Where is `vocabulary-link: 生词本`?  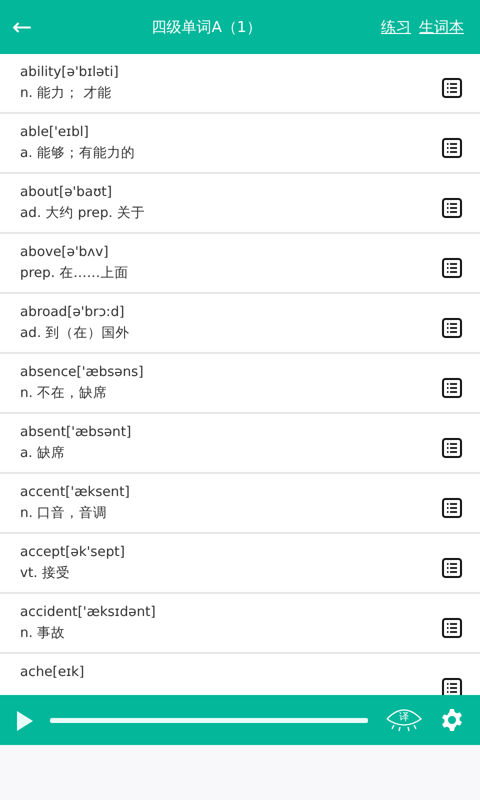
vocabulary-link: 生词本 is located at coordinates (441, 27).